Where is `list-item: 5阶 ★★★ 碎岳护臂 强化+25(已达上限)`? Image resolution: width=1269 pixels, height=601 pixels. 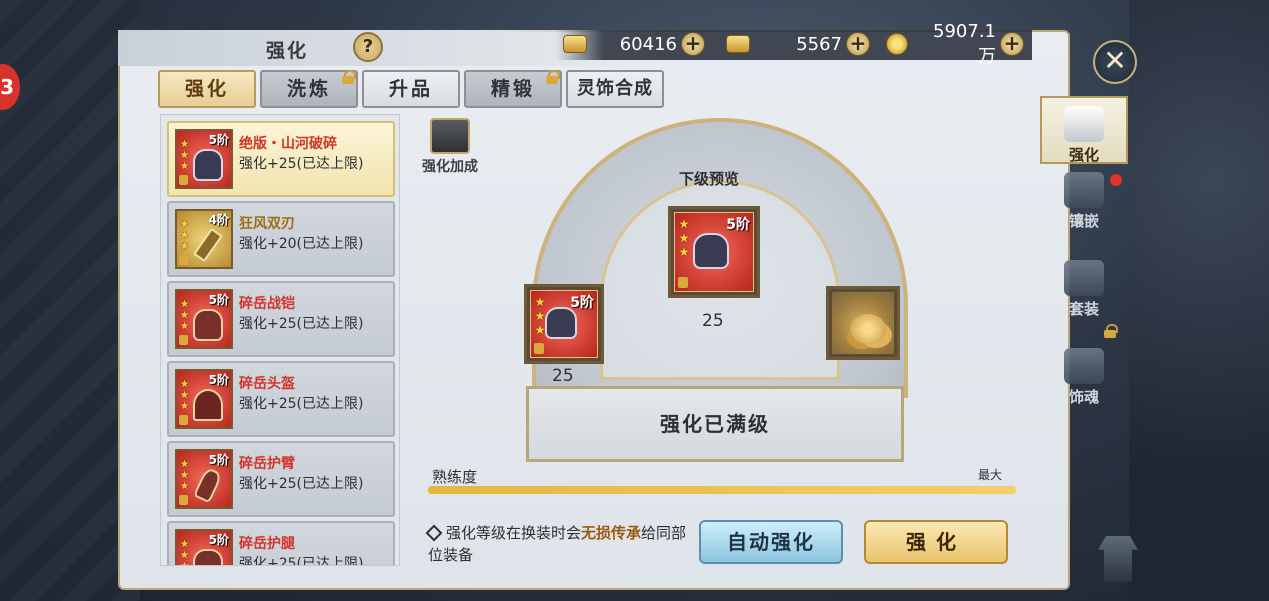
list-item: 5阶 ★★★ 碎岳护臂 强化+25(已达上限) is located at coordinates (281, 479).